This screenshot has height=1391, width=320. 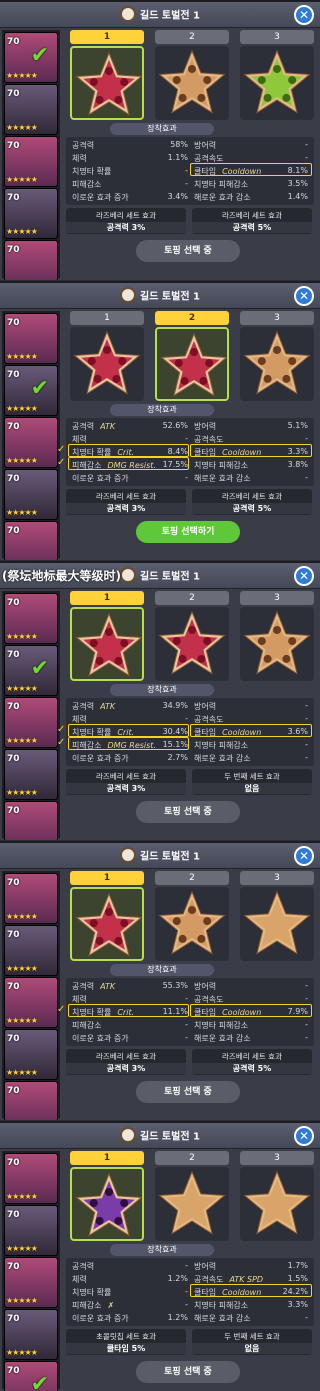 I want to click on raspberry-topping-icon, so click(x=109, y=924).